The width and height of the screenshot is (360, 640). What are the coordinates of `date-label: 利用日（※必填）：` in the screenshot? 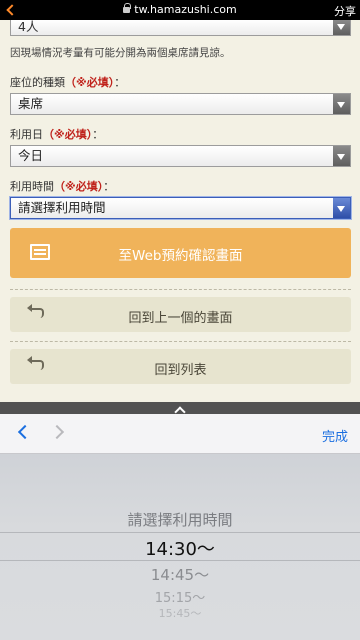 It's located at (57, 134).